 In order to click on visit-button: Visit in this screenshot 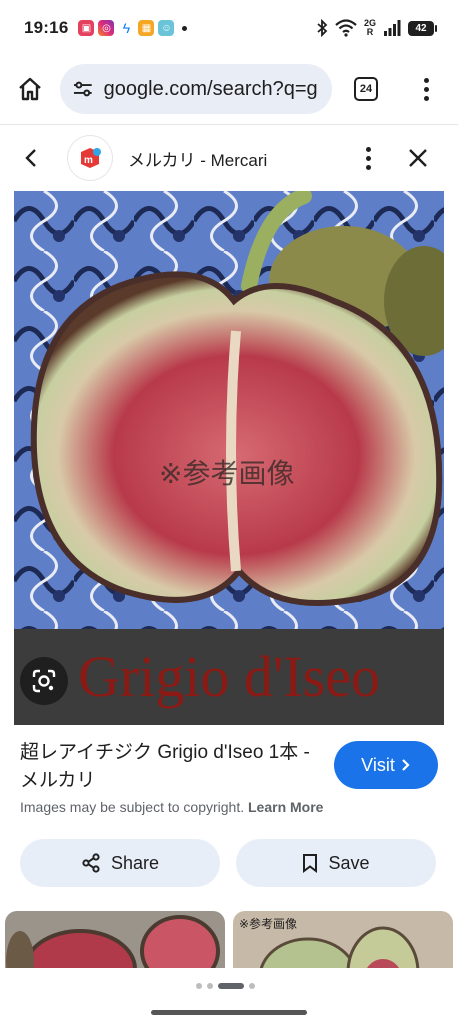, I will do `click(386, 765)`.